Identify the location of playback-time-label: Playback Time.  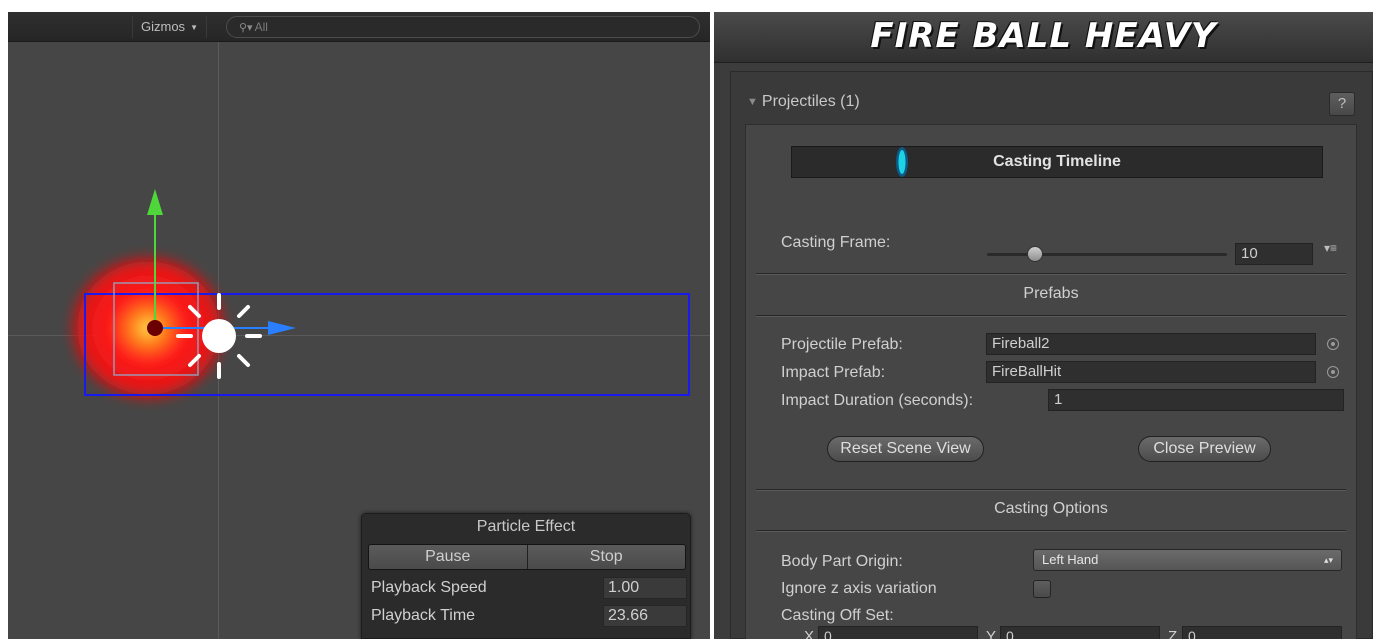
(423, 615).